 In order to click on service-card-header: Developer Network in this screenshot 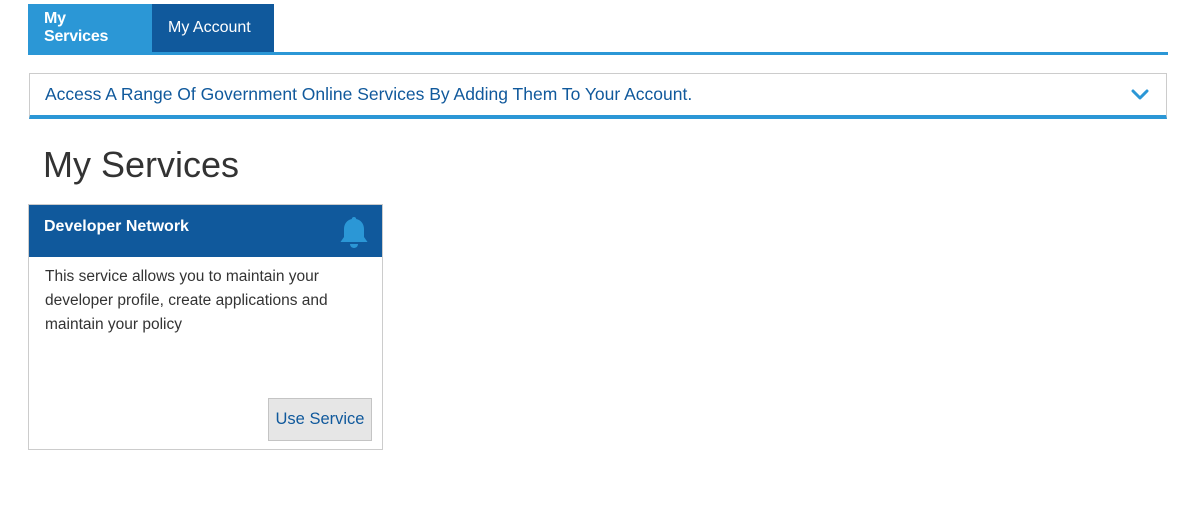, I will do `click(205, 231)`.